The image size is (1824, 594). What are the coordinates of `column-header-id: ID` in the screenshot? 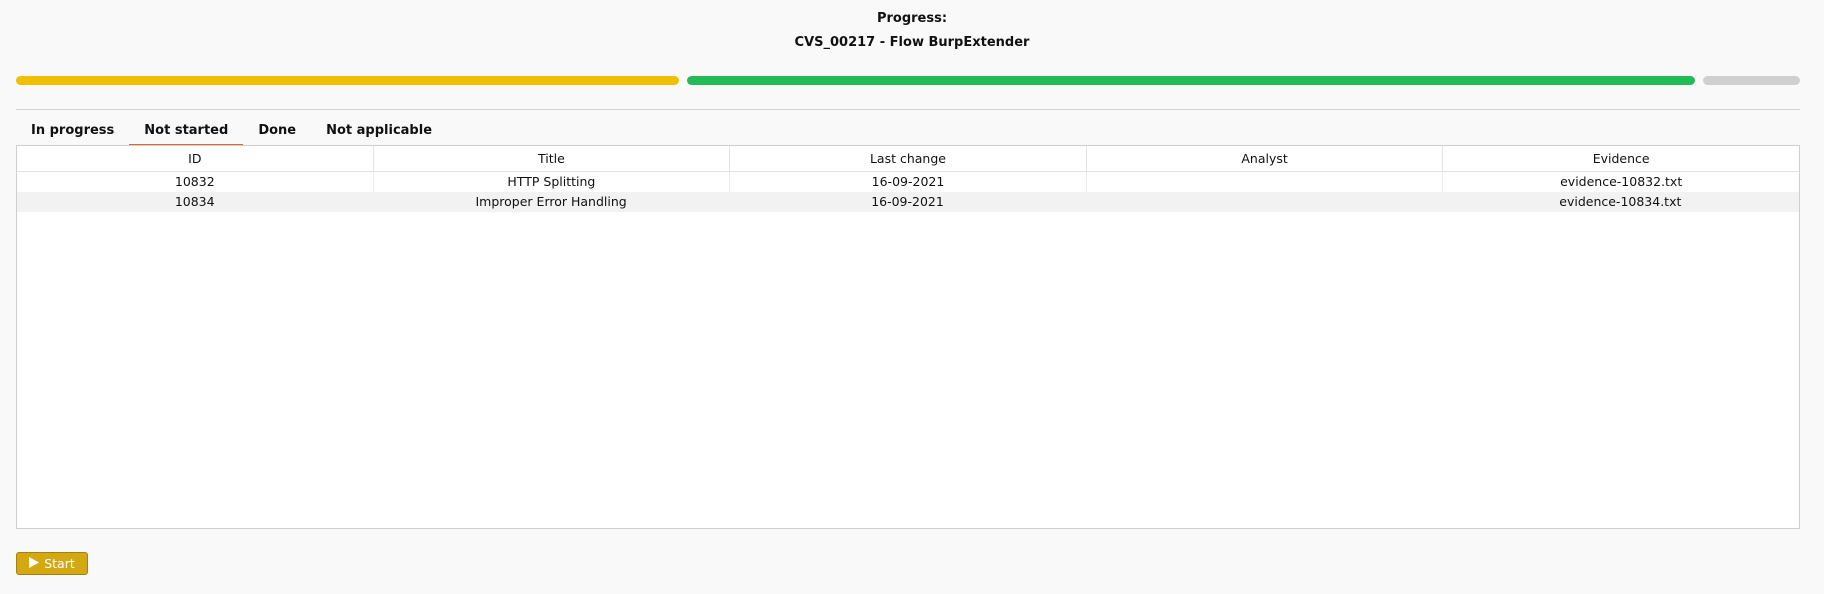 It's located at (195, 158).